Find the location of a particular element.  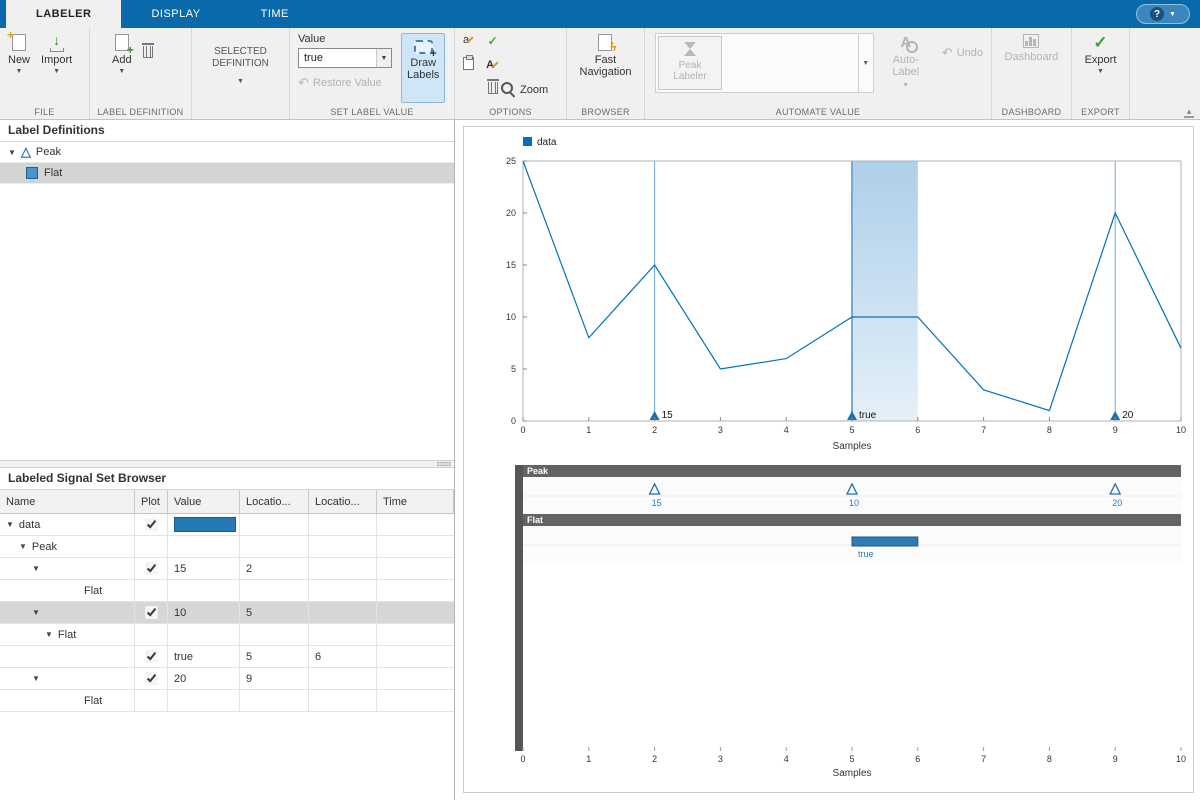

undo-button: ↶ Undo is located at coordinates (962, 52).